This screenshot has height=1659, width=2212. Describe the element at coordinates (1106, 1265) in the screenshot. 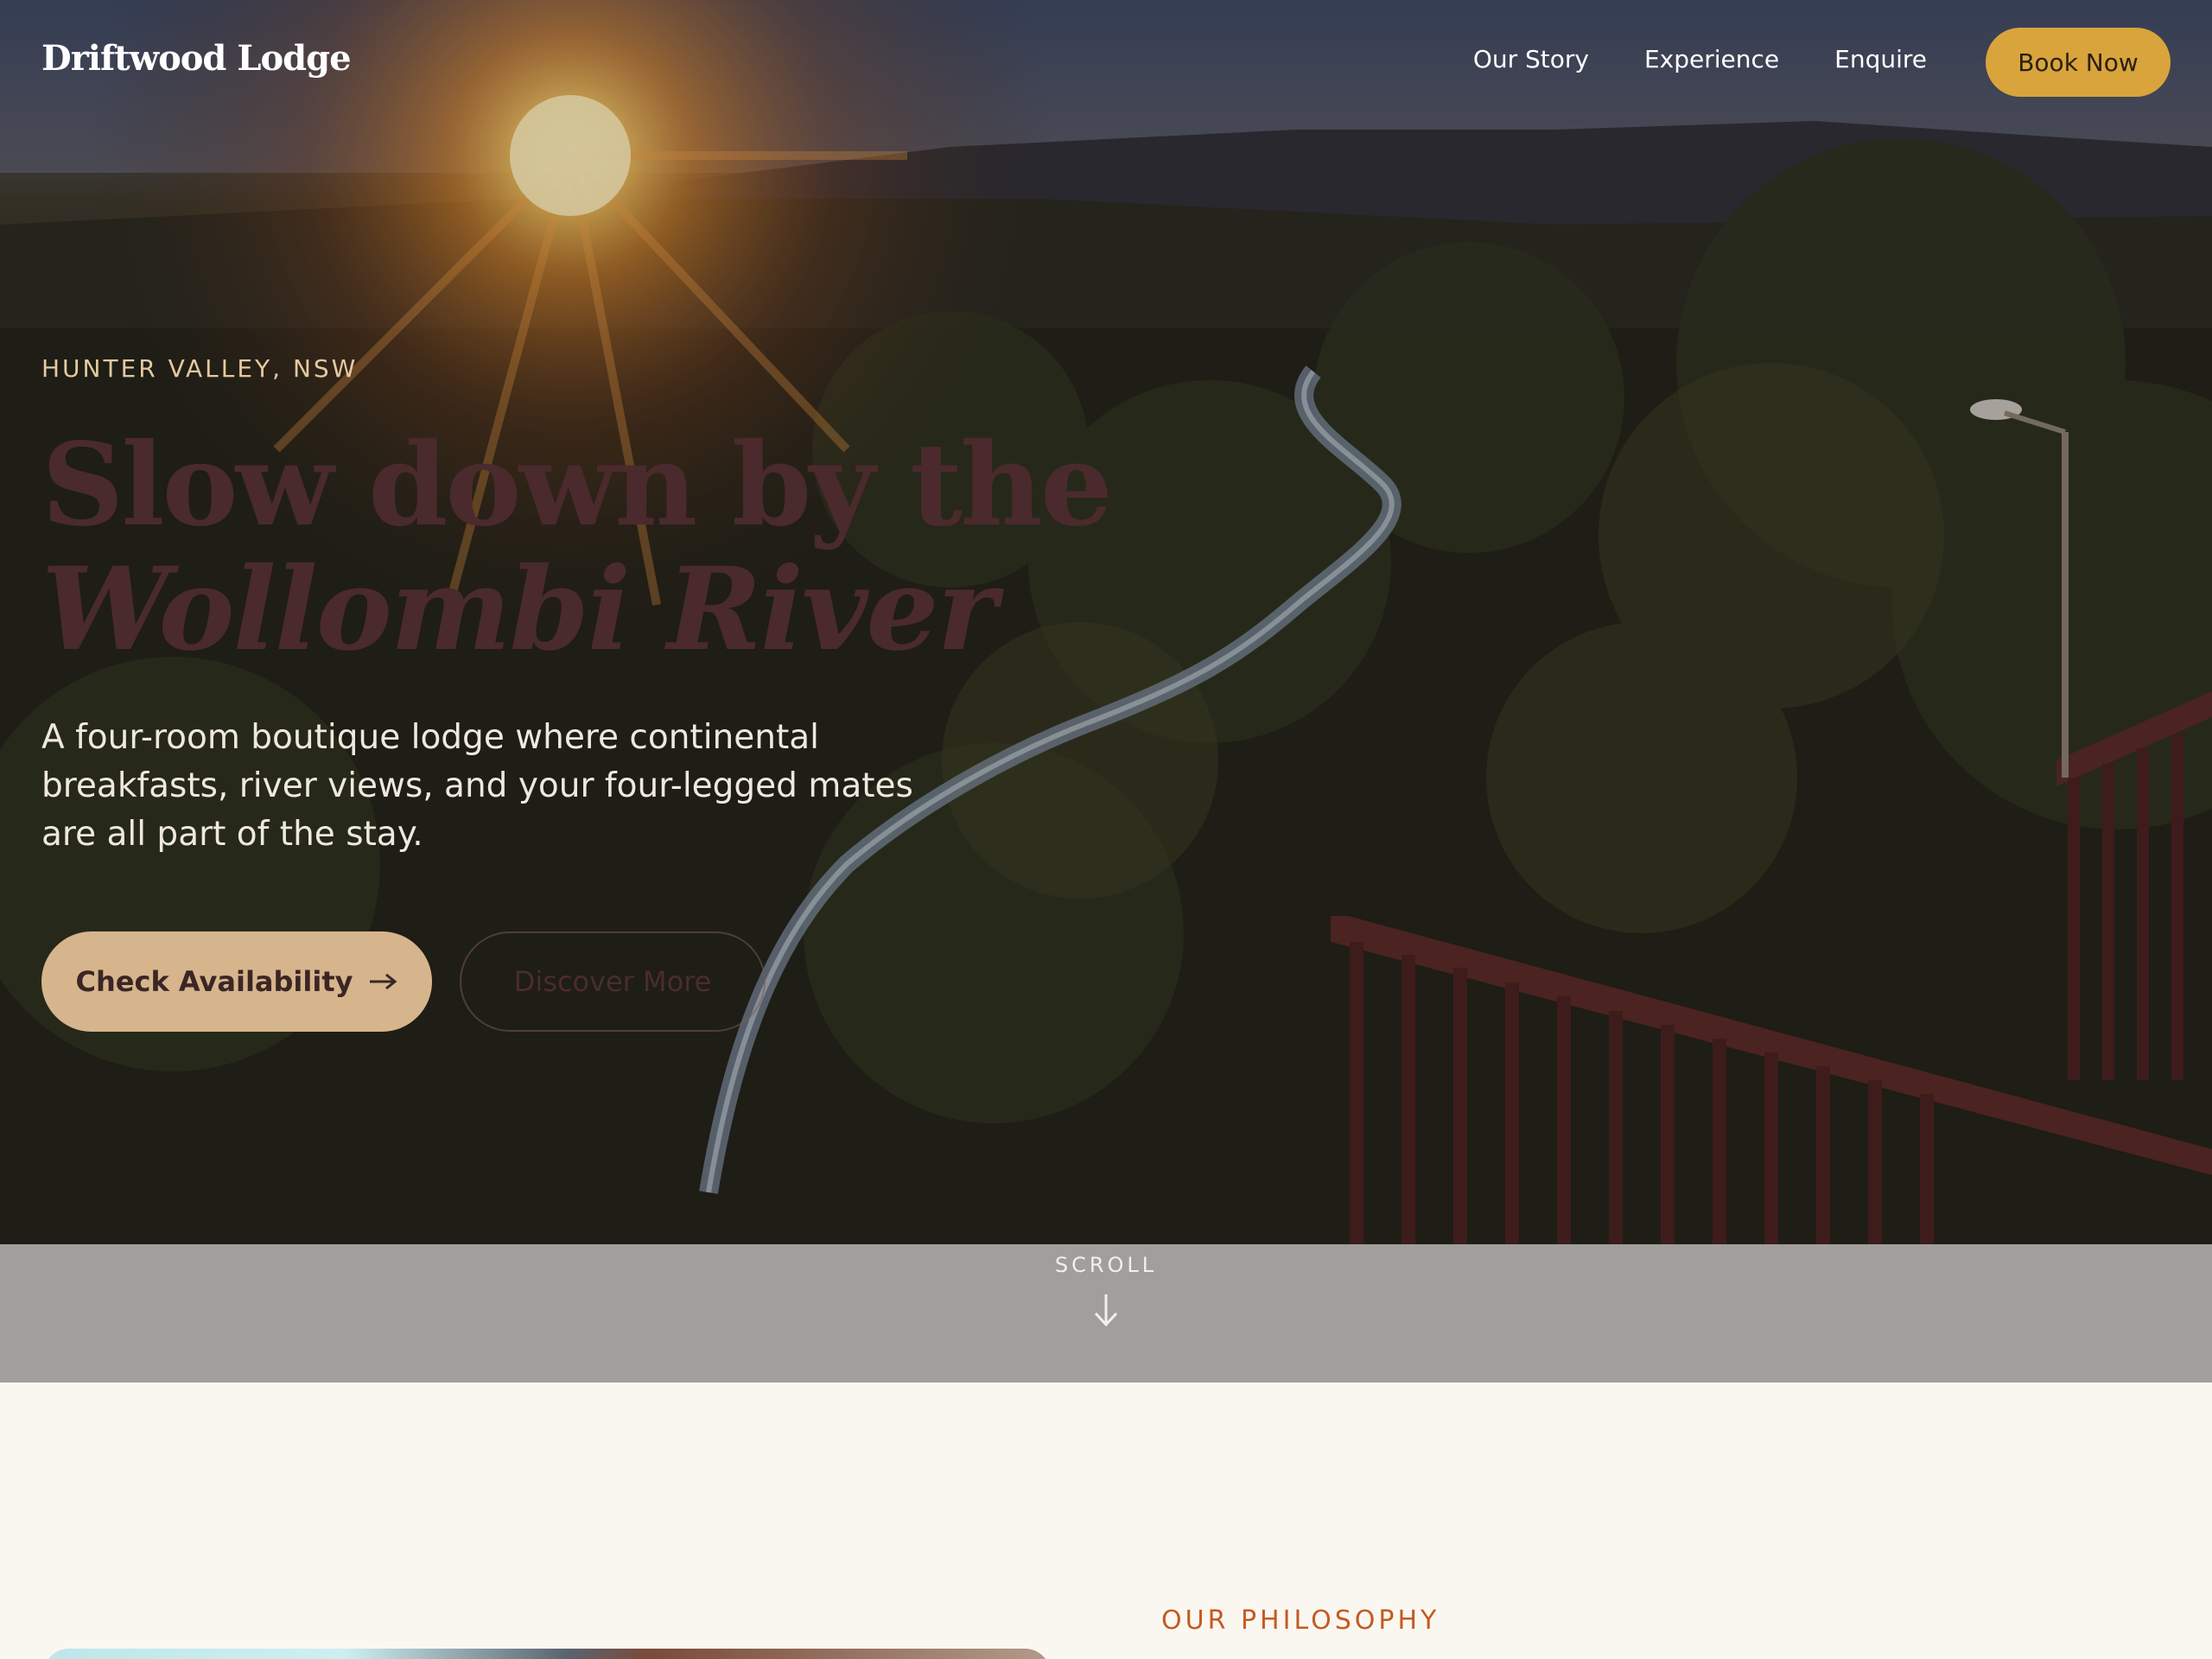

I see `scroll-label: SCROLL` at that location.